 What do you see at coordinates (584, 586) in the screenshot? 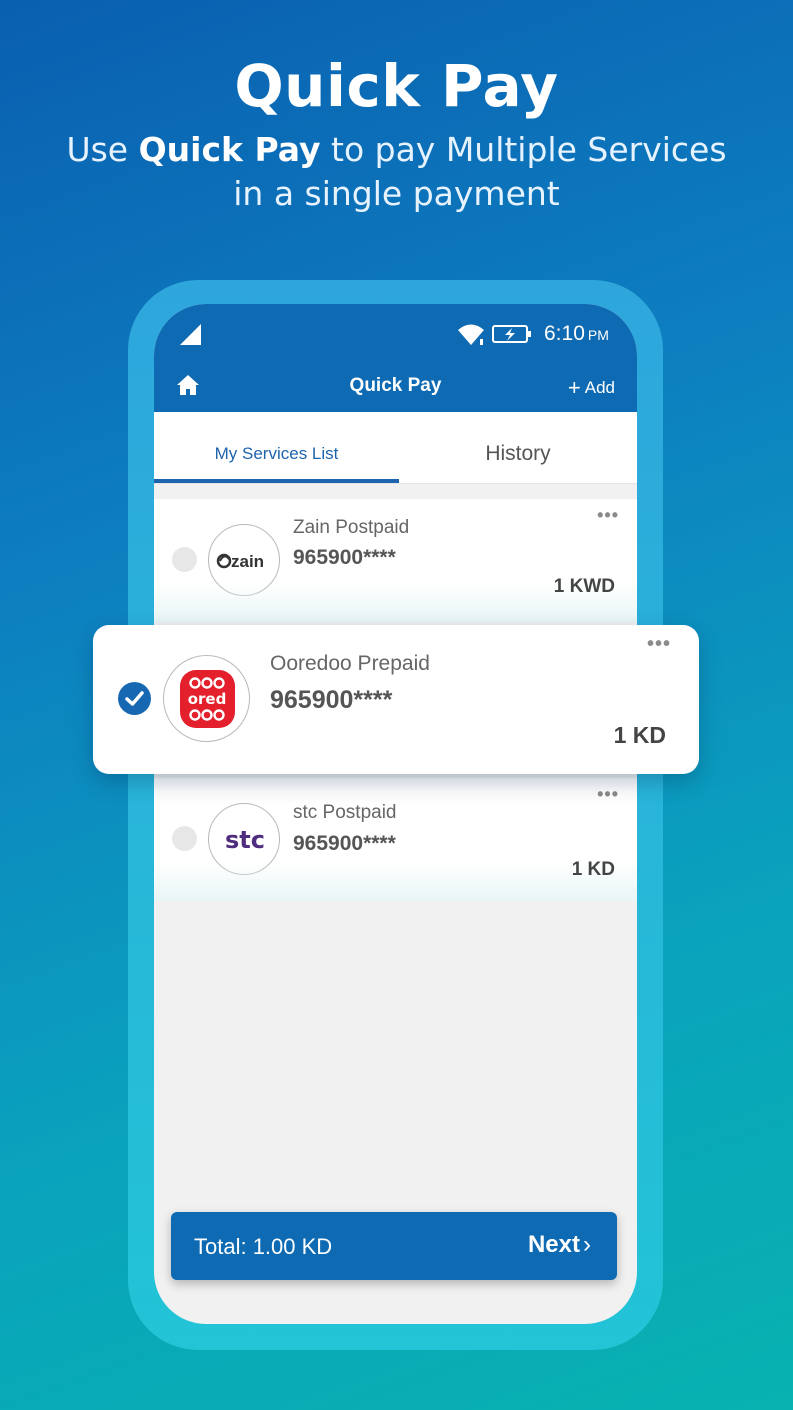
I see `service-amount: 1 KWD` at bounding box center [584, 586].